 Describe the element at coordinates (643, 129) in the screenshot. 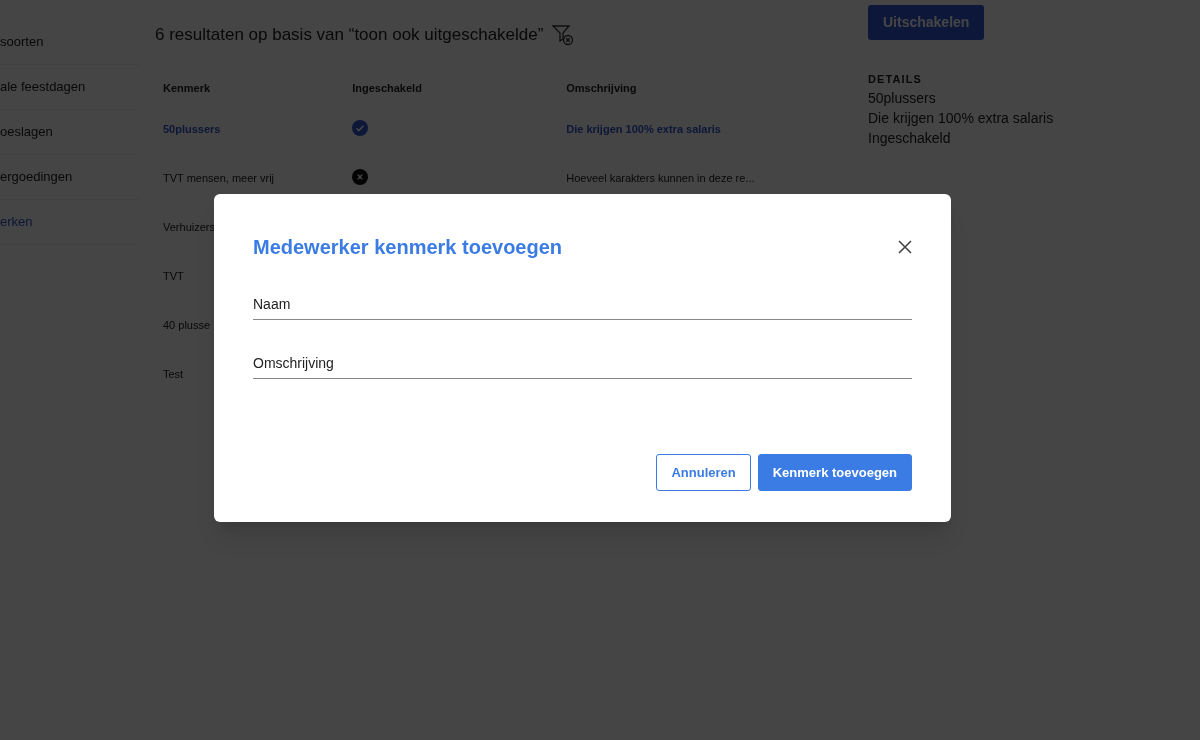

I see `table-cell: Die krijgen 100% extra salaris` at that location.